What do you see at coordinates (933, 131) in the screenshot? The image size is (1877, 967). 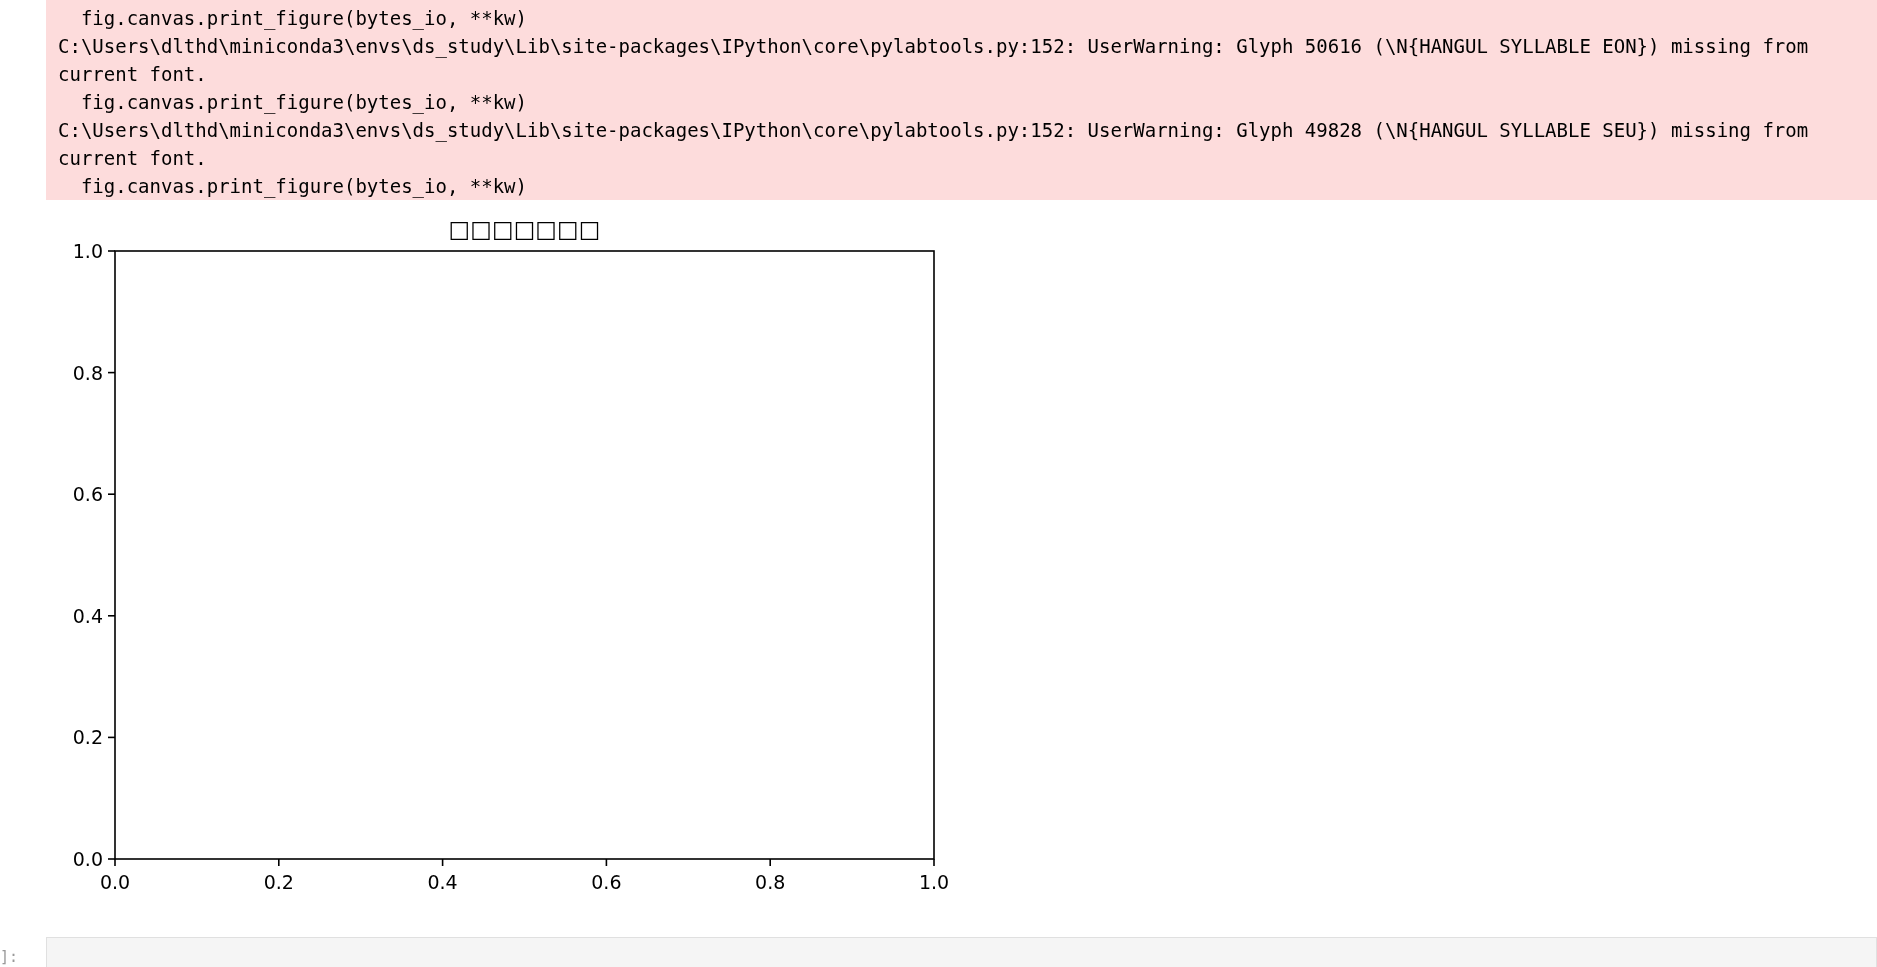 I see `warning-line: C:\Users\dlthd\miniconda3\envs\ds_study\Lib\site-packages\IPython\core\pylabtools.py:152: UserWarning: Glyph 49828 (\N{HANGUL SYLLABLE SEU}) missing from` at bounding box center [933, 131].